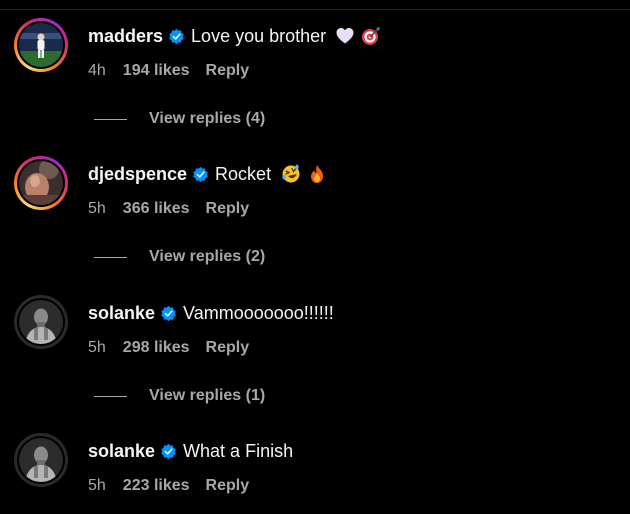 The width and height of the screenshot is (630, 514). What do you see at coordinates (156, 209) in the screenshot?
I see `likes-count: 366 likes` at bounding box center [156, 209].